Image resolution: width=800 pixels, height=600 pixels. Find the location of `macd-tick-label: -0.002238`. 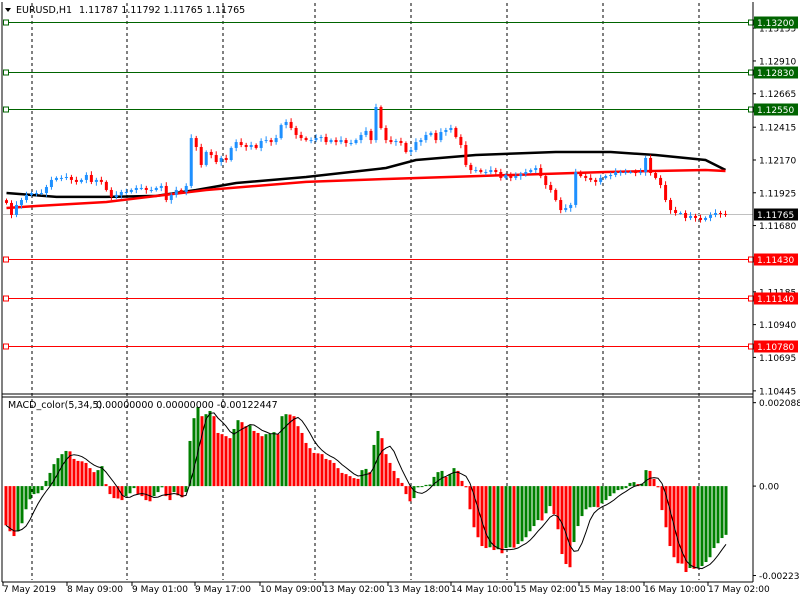

macd-tick-label: -0.002238 is located at coordinates (779, 577).